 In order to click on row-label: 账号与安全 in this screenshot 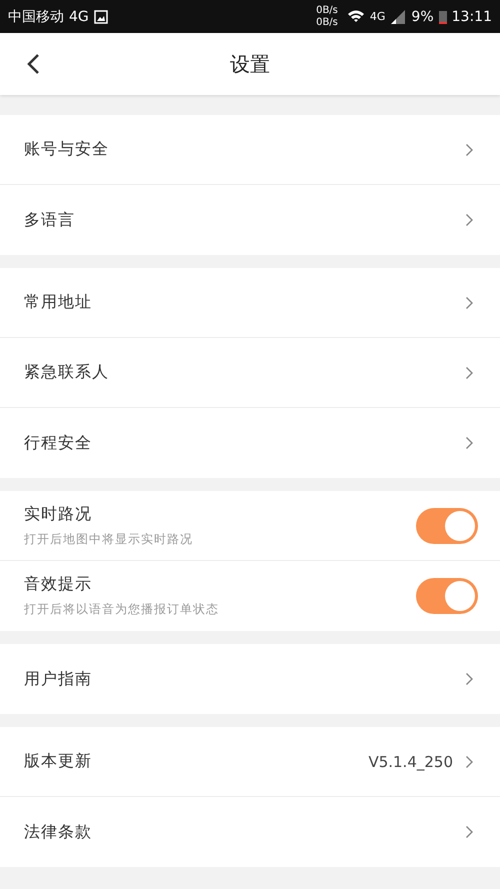, I will do `click(67, 149)`.